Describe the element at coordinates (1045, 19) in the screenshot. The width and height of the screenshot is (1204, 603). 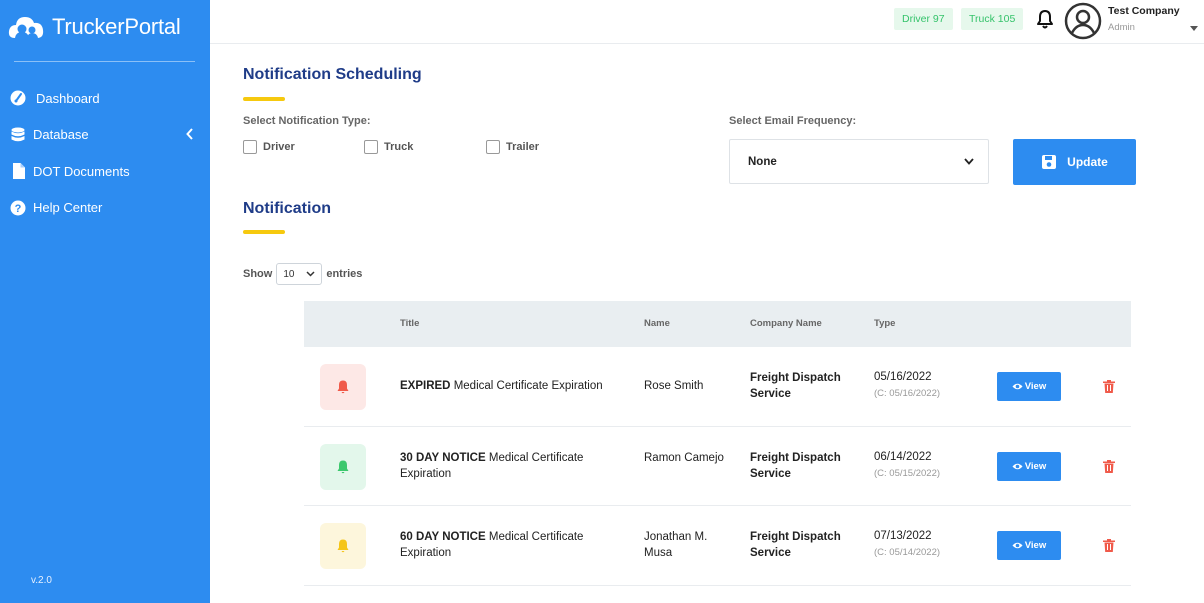
I see `notification-bell-icon` at that location.